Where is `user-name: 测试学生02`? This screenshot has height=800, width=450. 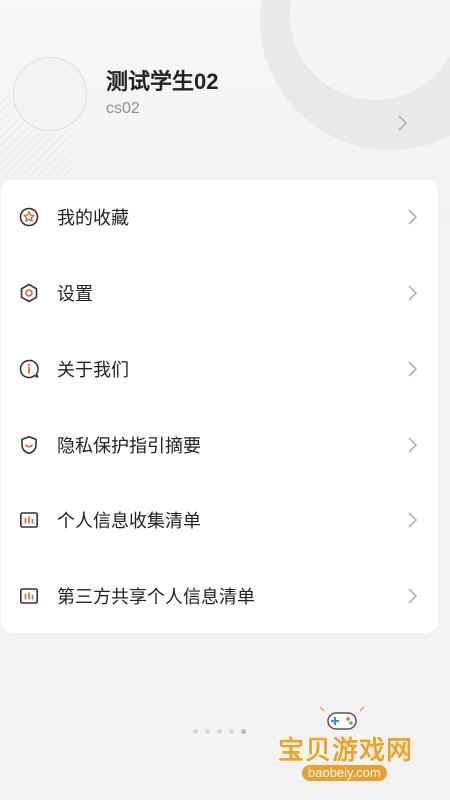 user-name: 测试学生02 is located at coordinates (162, 81).